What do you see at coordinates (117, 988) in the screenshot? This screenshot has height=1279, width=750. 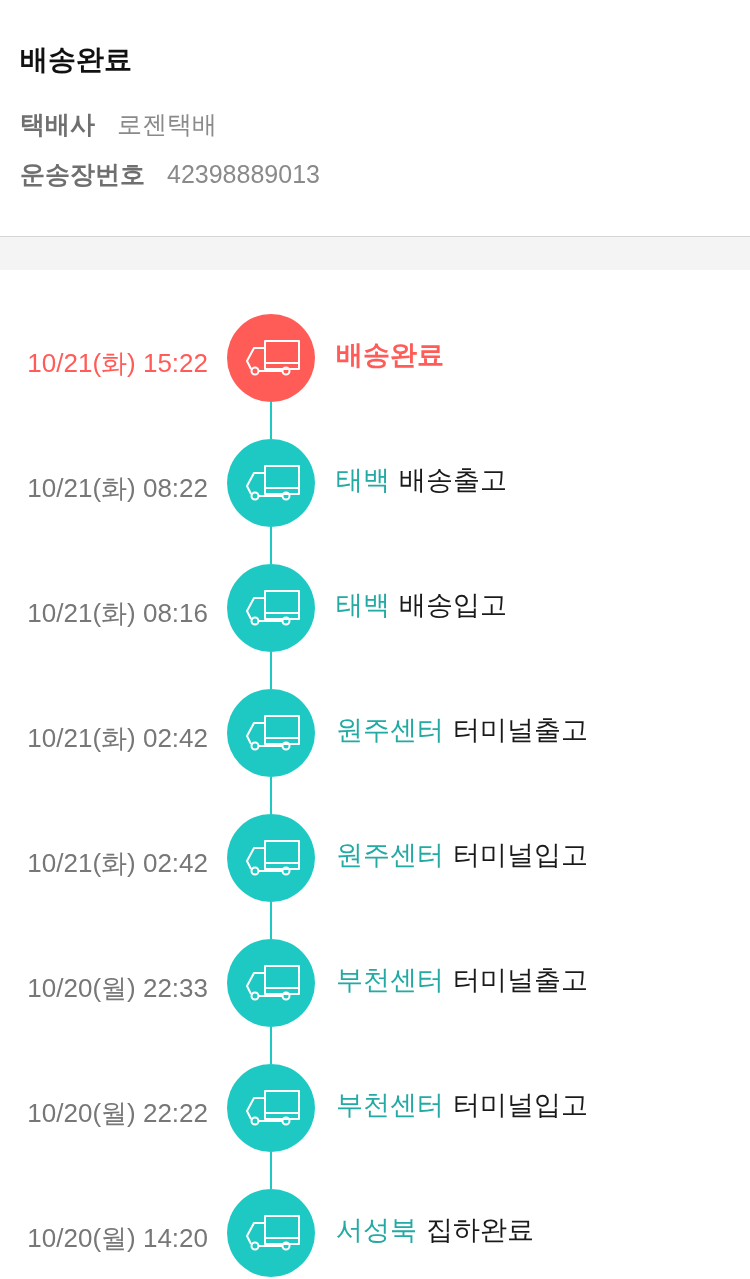 I see `event-time: 10/20(월) 22:33` at bounding box center [117, 988].